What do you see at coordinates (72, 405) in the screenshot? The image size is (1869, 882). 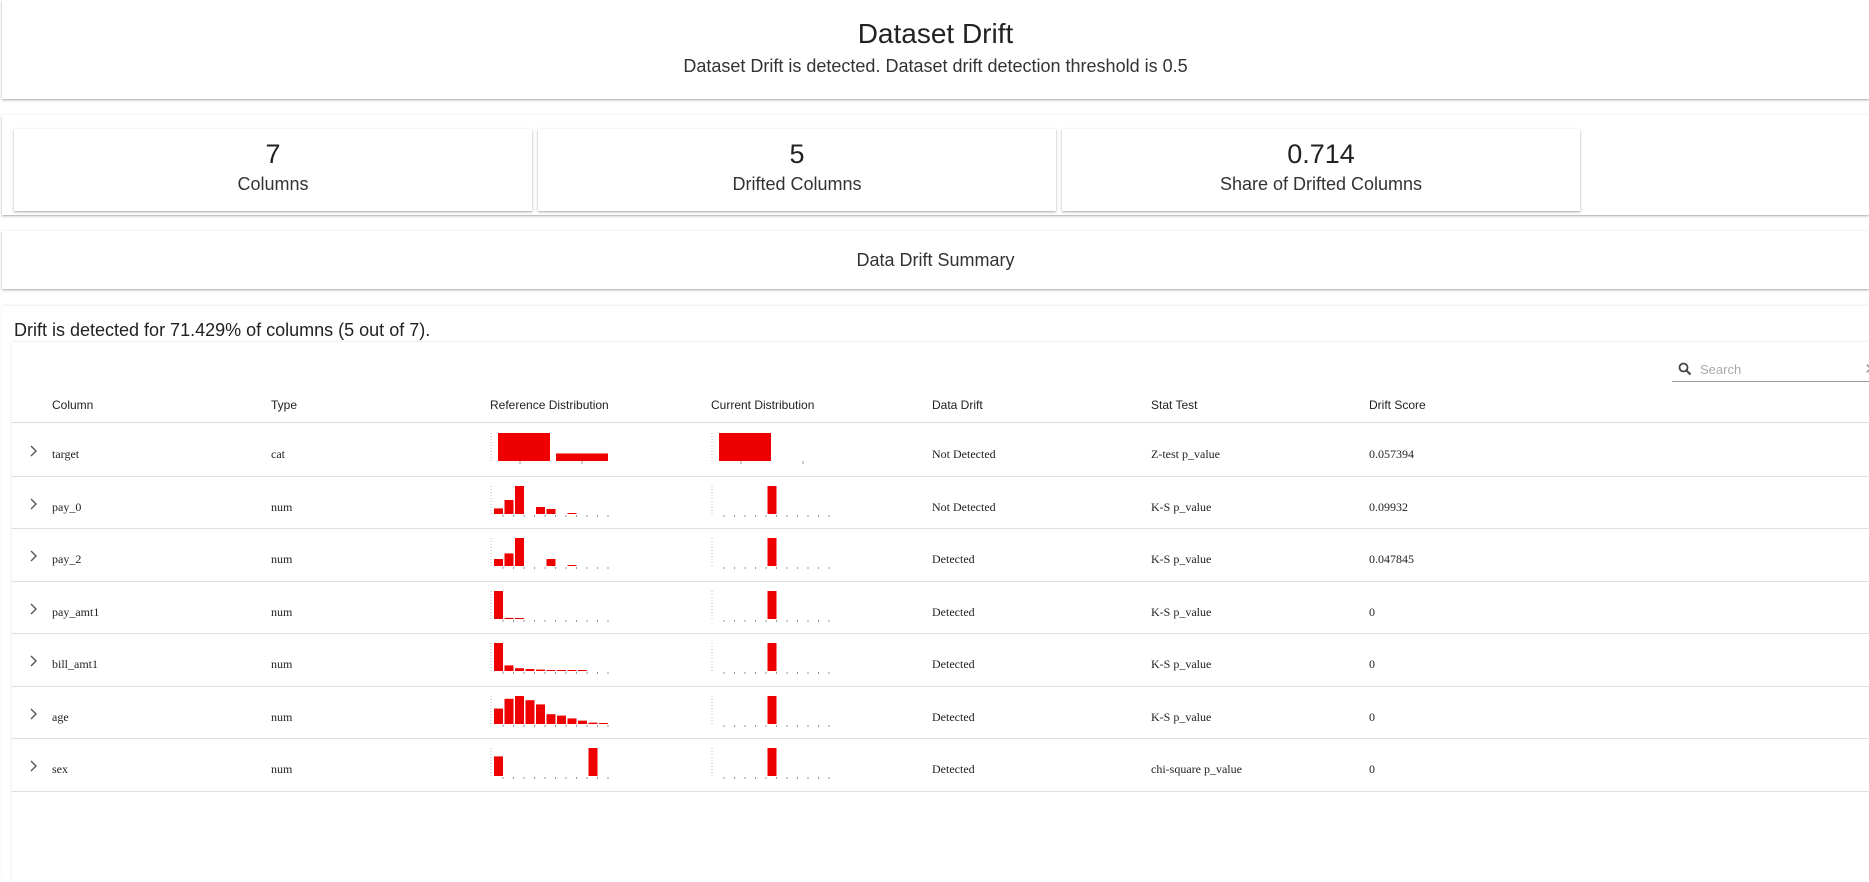 I see `column-header-column: Column` at bounding box center [72, 405].